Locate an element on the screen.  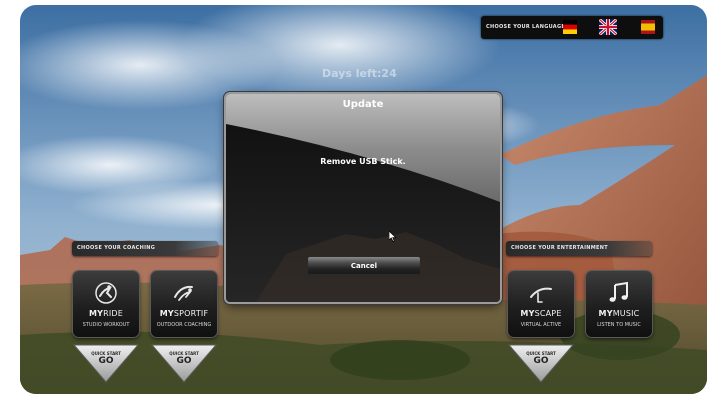
myscape-subtitle: VIRTUAL ACTIVE is located at coordinates (541, 325).